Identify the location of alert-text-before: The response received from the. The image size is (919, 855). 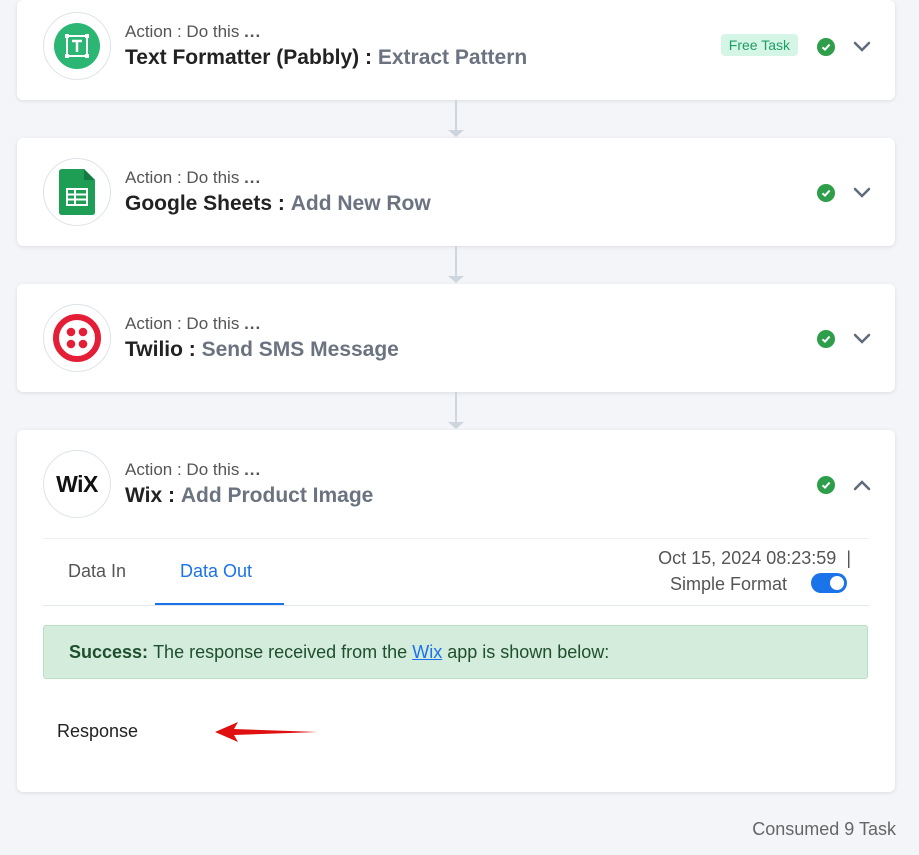
(280, 651).